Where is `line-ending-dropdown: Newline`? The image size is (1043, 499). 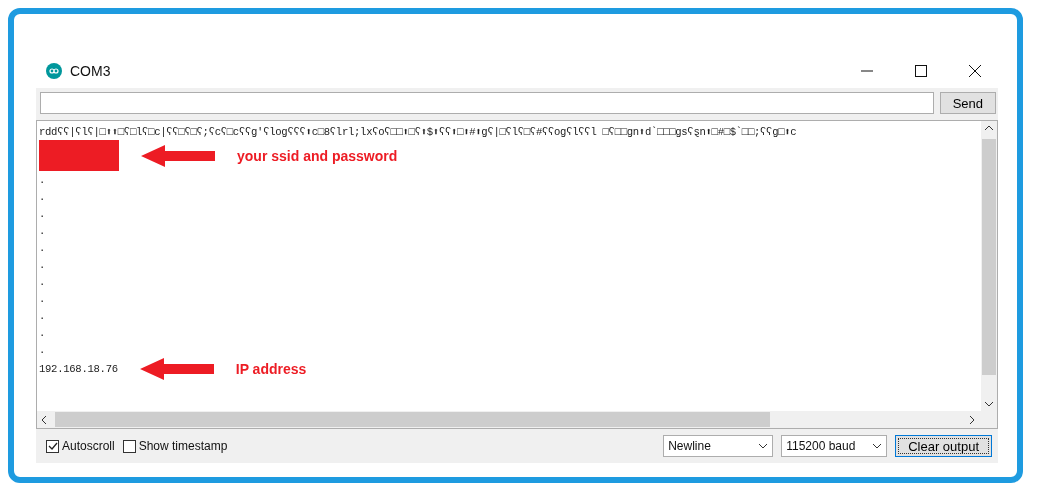
line-ending-dropdown: Newline is located at coordinates (718, 446).